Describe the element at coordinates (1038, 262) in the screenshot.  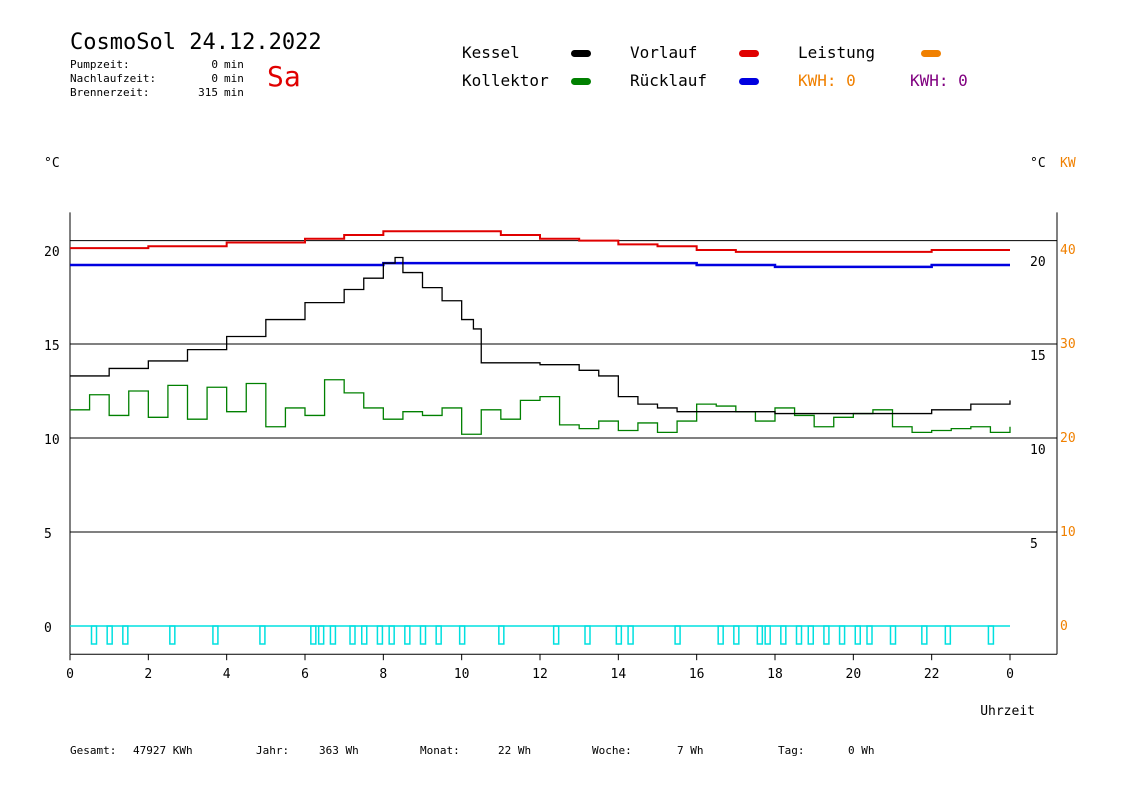
I see `y-tick-label-right-celsius: 20` at that location.